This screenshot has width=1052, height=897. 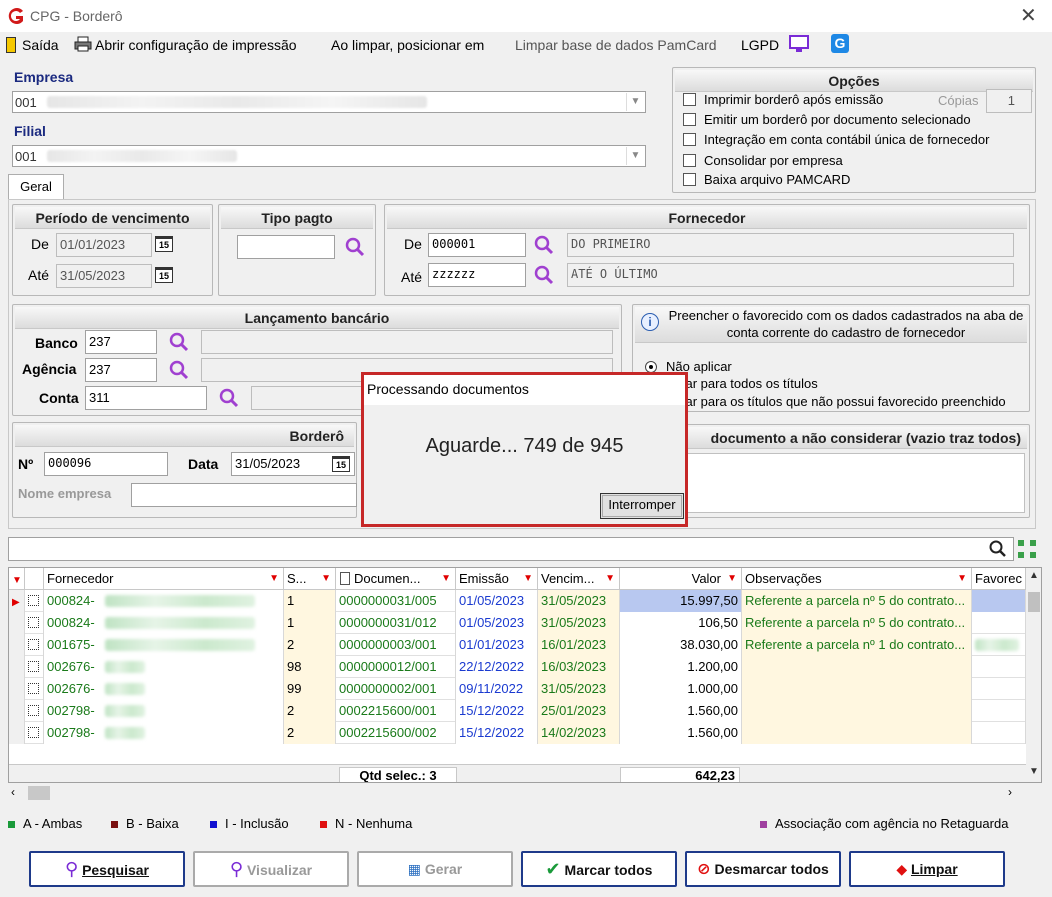 I want to click on column-header: Documen... ▼, so click(x=396, y=579).